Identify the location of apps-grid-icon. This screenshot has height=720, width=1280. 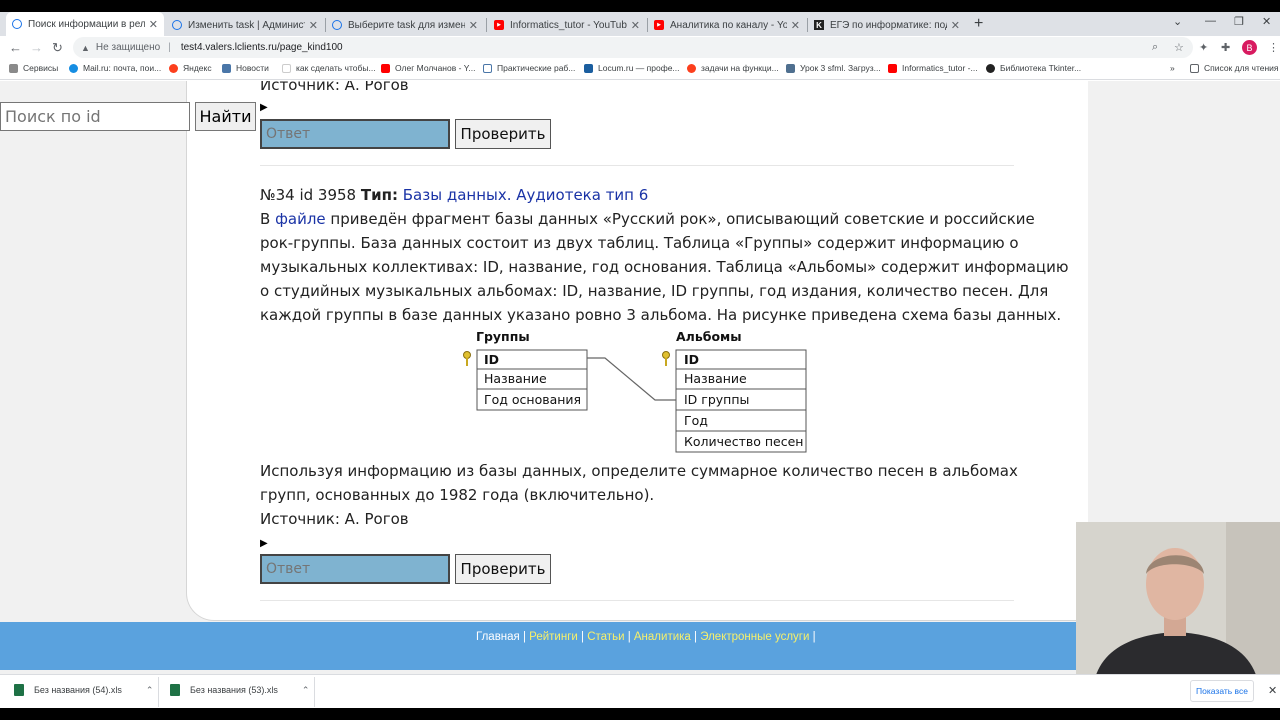
(13, 68).